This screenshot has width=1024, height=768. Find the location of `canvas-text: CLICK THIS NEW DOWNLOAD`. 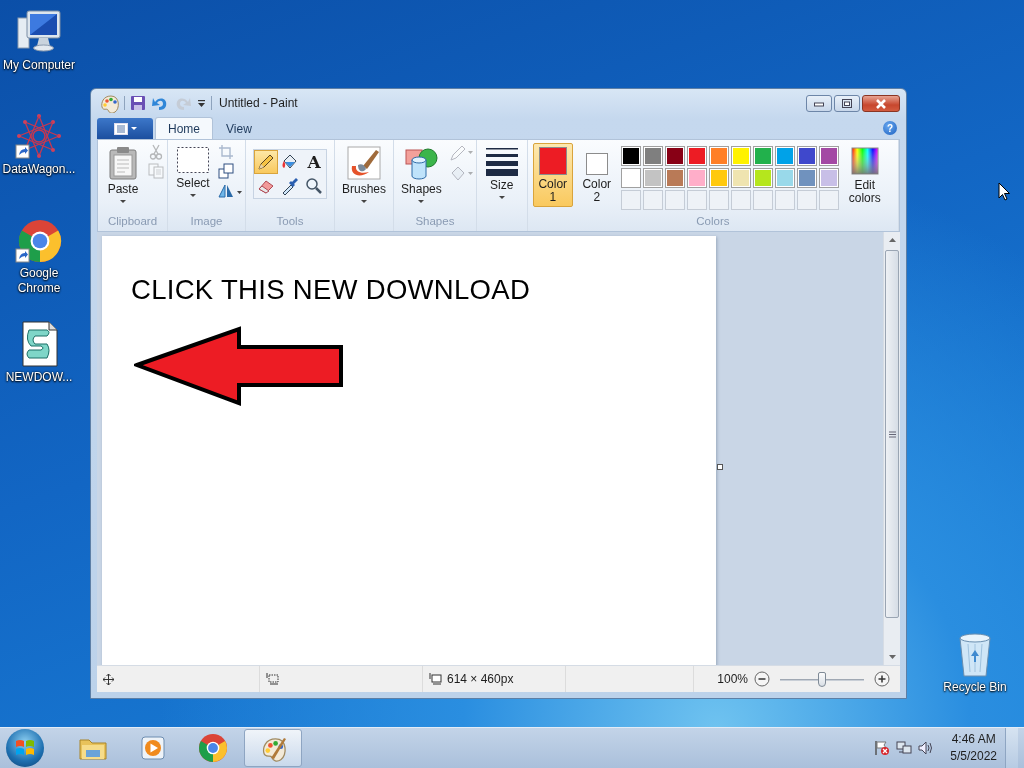

canvas-text: CLICK THIS NEW DOWNLOAD is located at coordinates (331, 290).